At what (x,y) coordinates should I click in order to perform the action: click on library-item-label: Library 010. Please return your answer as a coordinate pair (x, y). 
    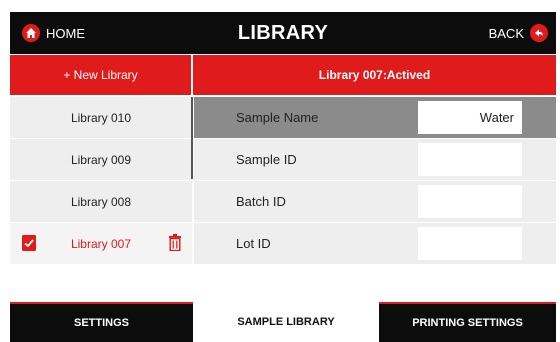
    Looking at the image, I should click on (101, 117).